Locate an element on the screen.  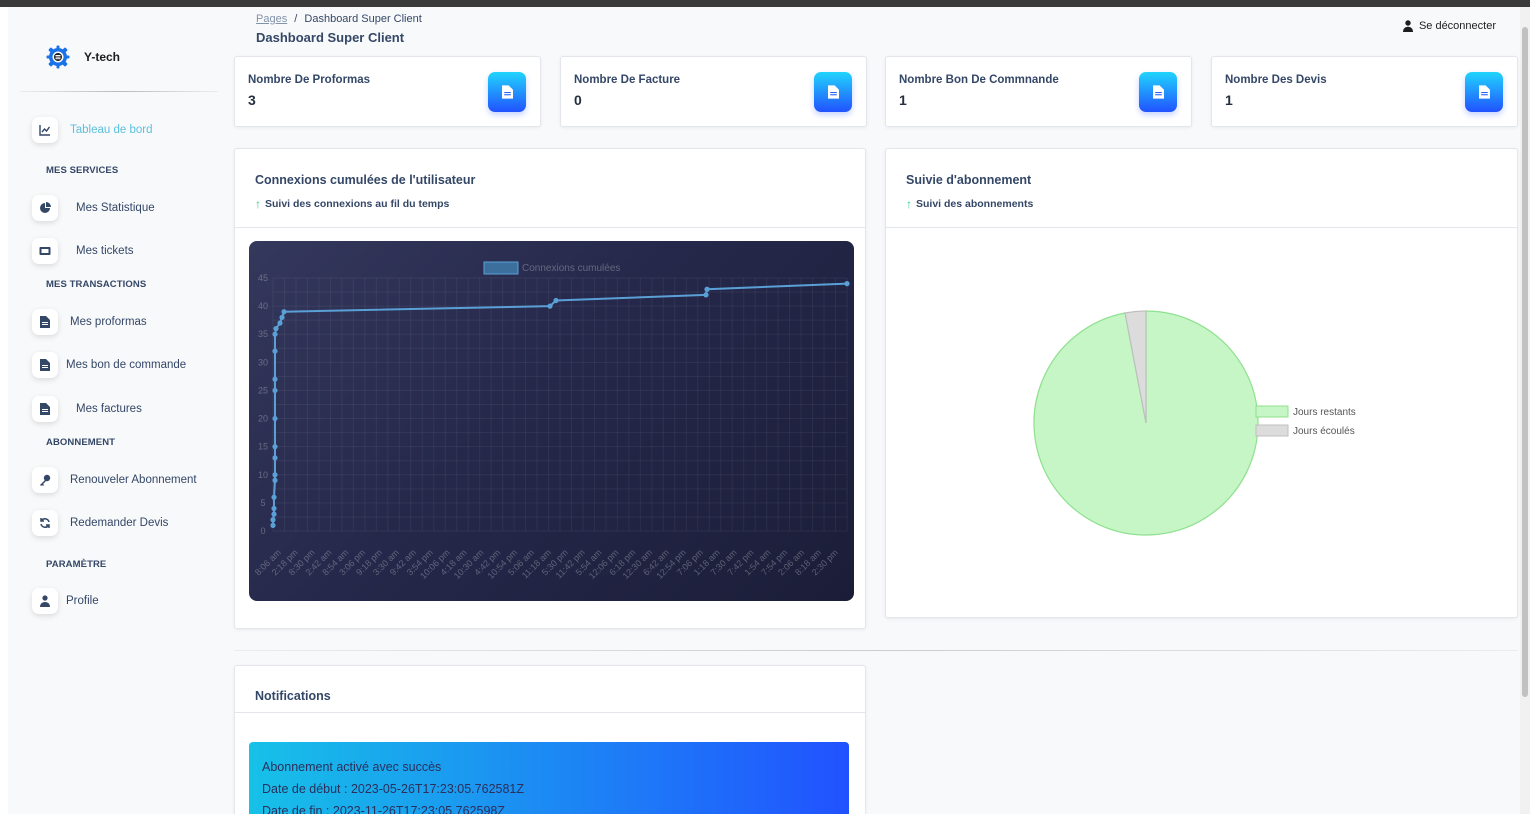
window-top-border is located at coordinates (765, 3).